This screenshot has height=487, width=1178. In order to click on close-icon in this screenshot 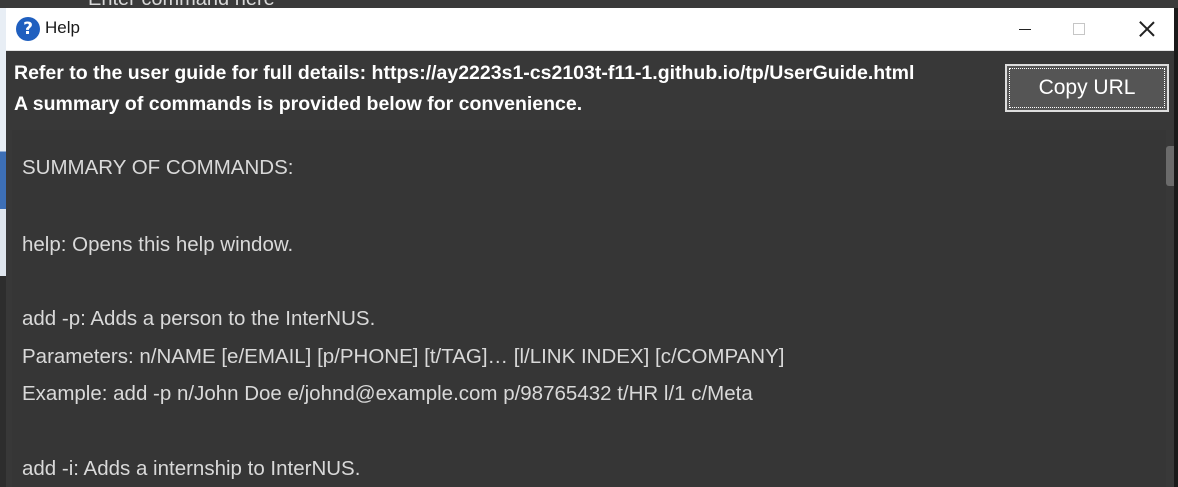, I will do `click(1147, 29)`.